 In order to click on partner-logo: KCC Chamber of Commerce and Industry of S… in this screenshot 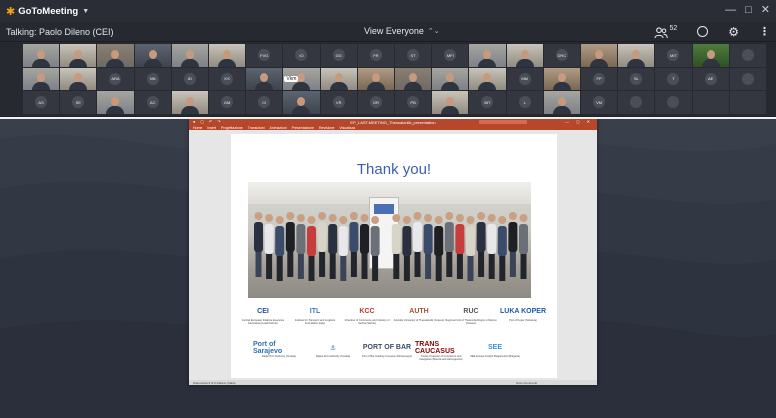, I will do `click(367, 315)`.